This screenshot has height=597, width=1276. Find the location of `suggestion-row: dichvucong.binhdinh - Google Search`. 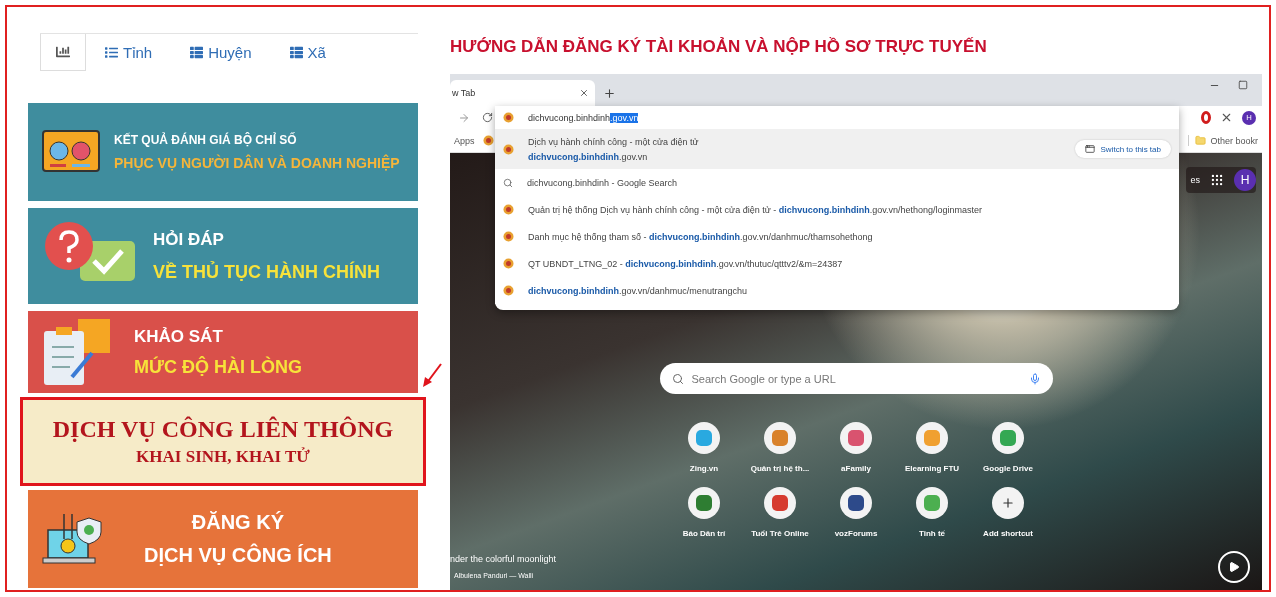

suggestion-row: dichvucong.binhdinh - Google Search is located at coordinates (837, 182).